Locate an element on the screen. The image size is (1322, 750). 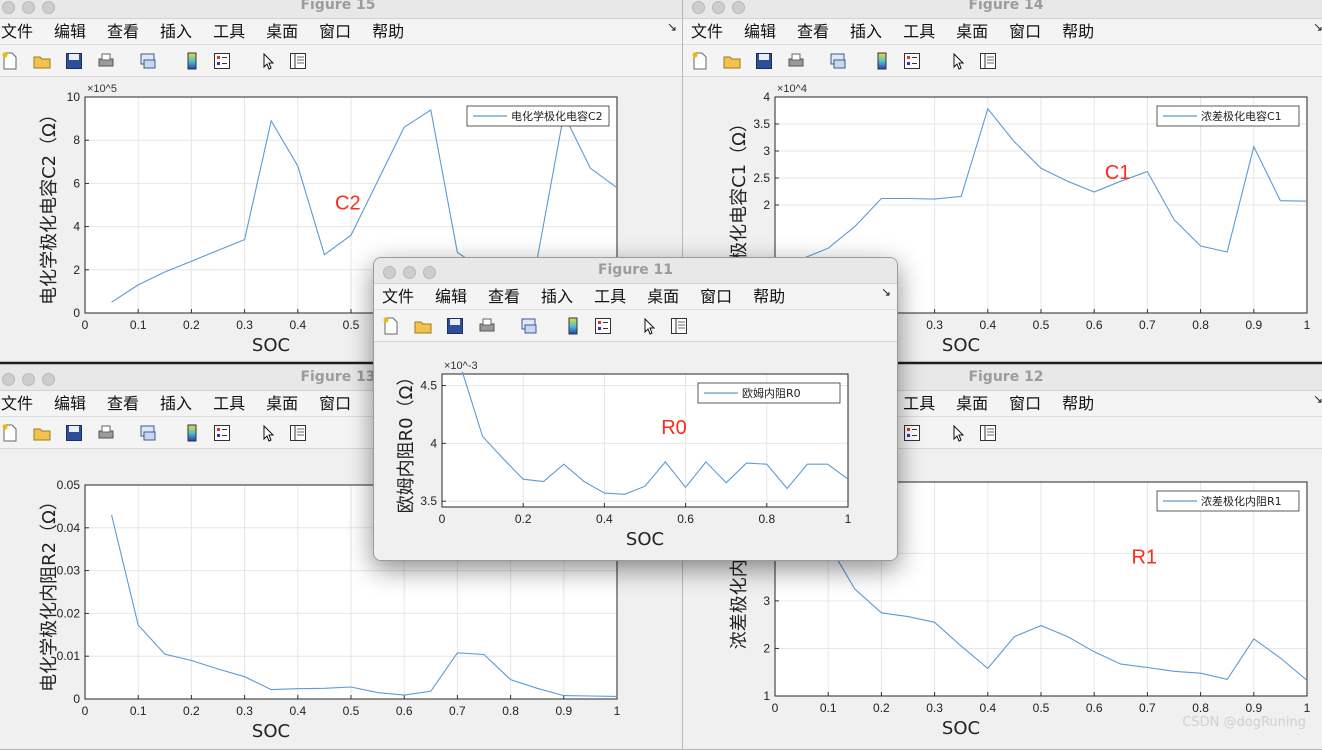
y-tick-label: 3.5 is located at coordinates (761, 124).